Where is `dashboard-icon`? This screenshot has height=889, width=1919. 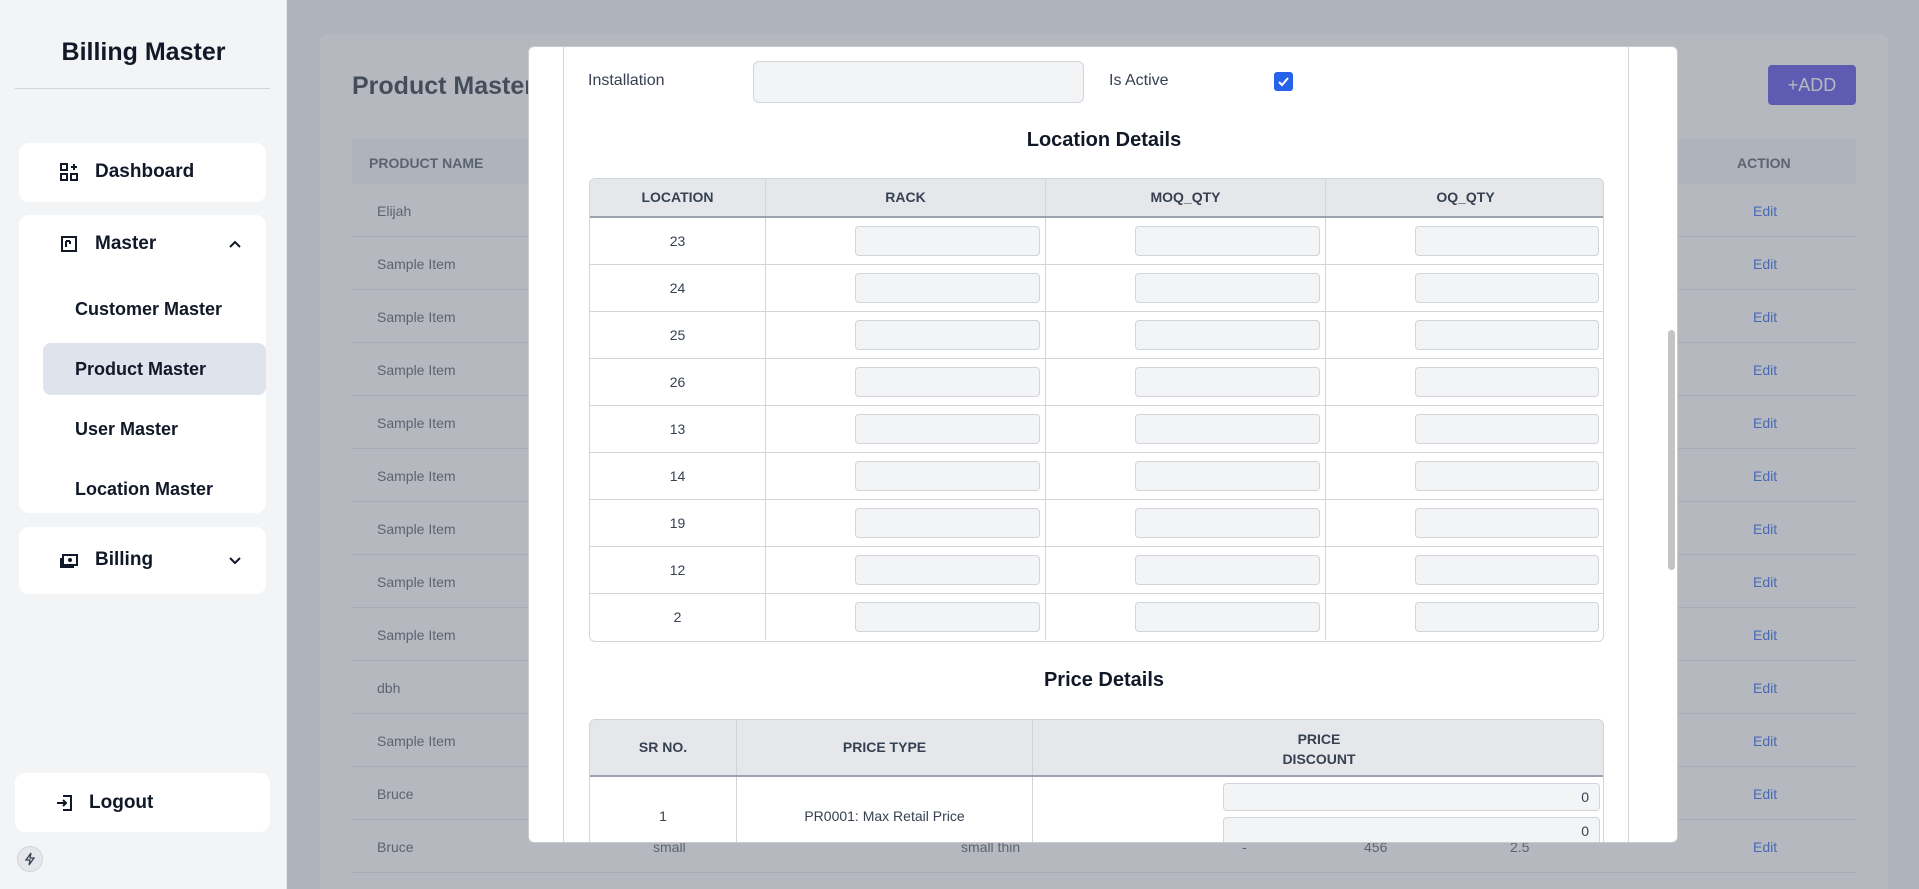
dashboard-icon is located at coordinates (69, 172).